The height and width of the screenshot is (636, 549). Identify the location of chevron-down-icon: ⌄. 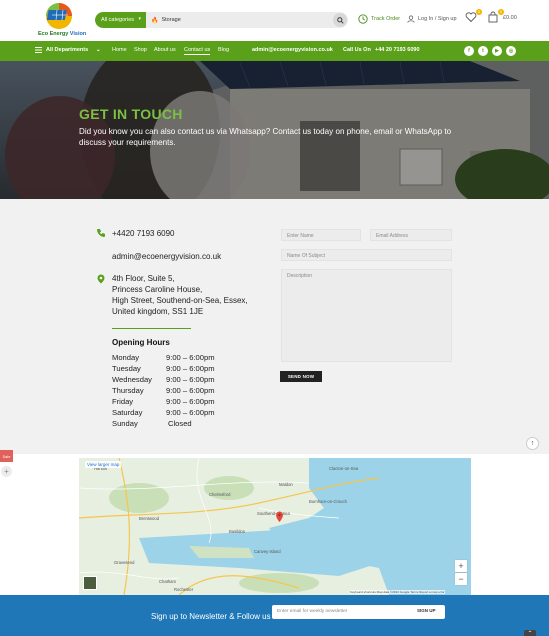
(98, 50).